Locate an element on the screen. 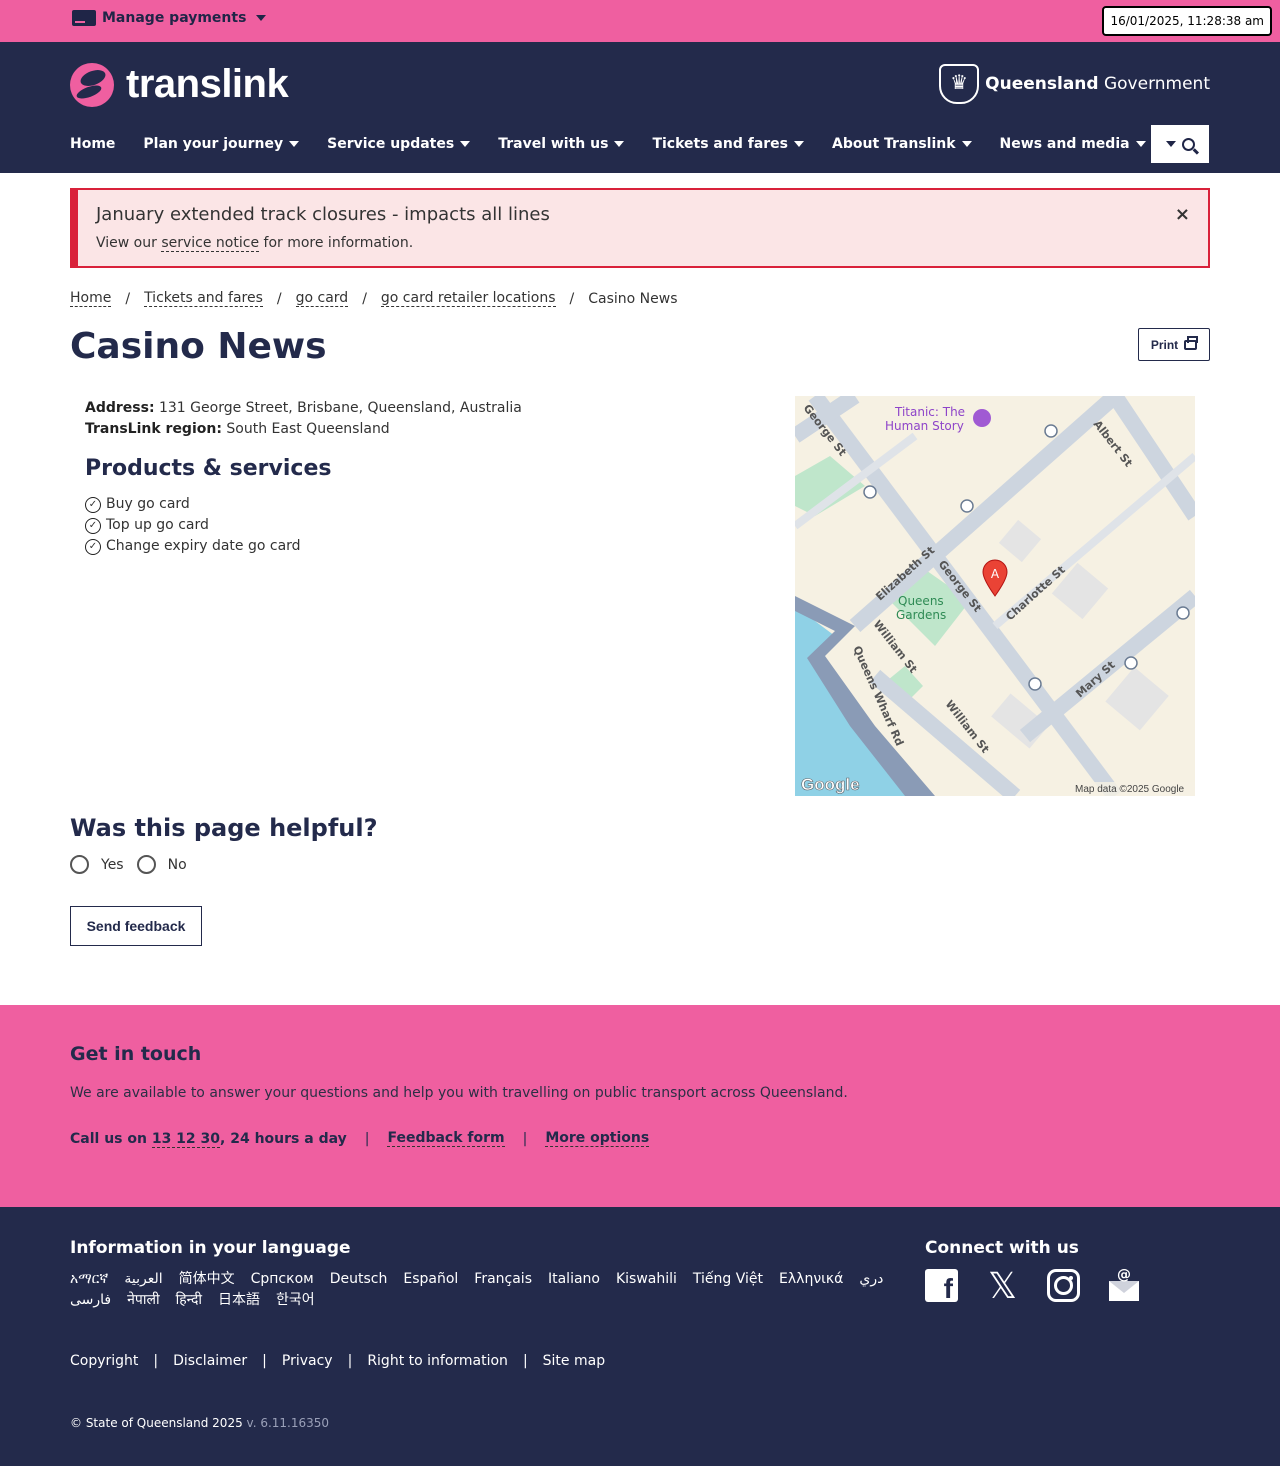  language-link: Italiano is located at coordinates (574, 1279).